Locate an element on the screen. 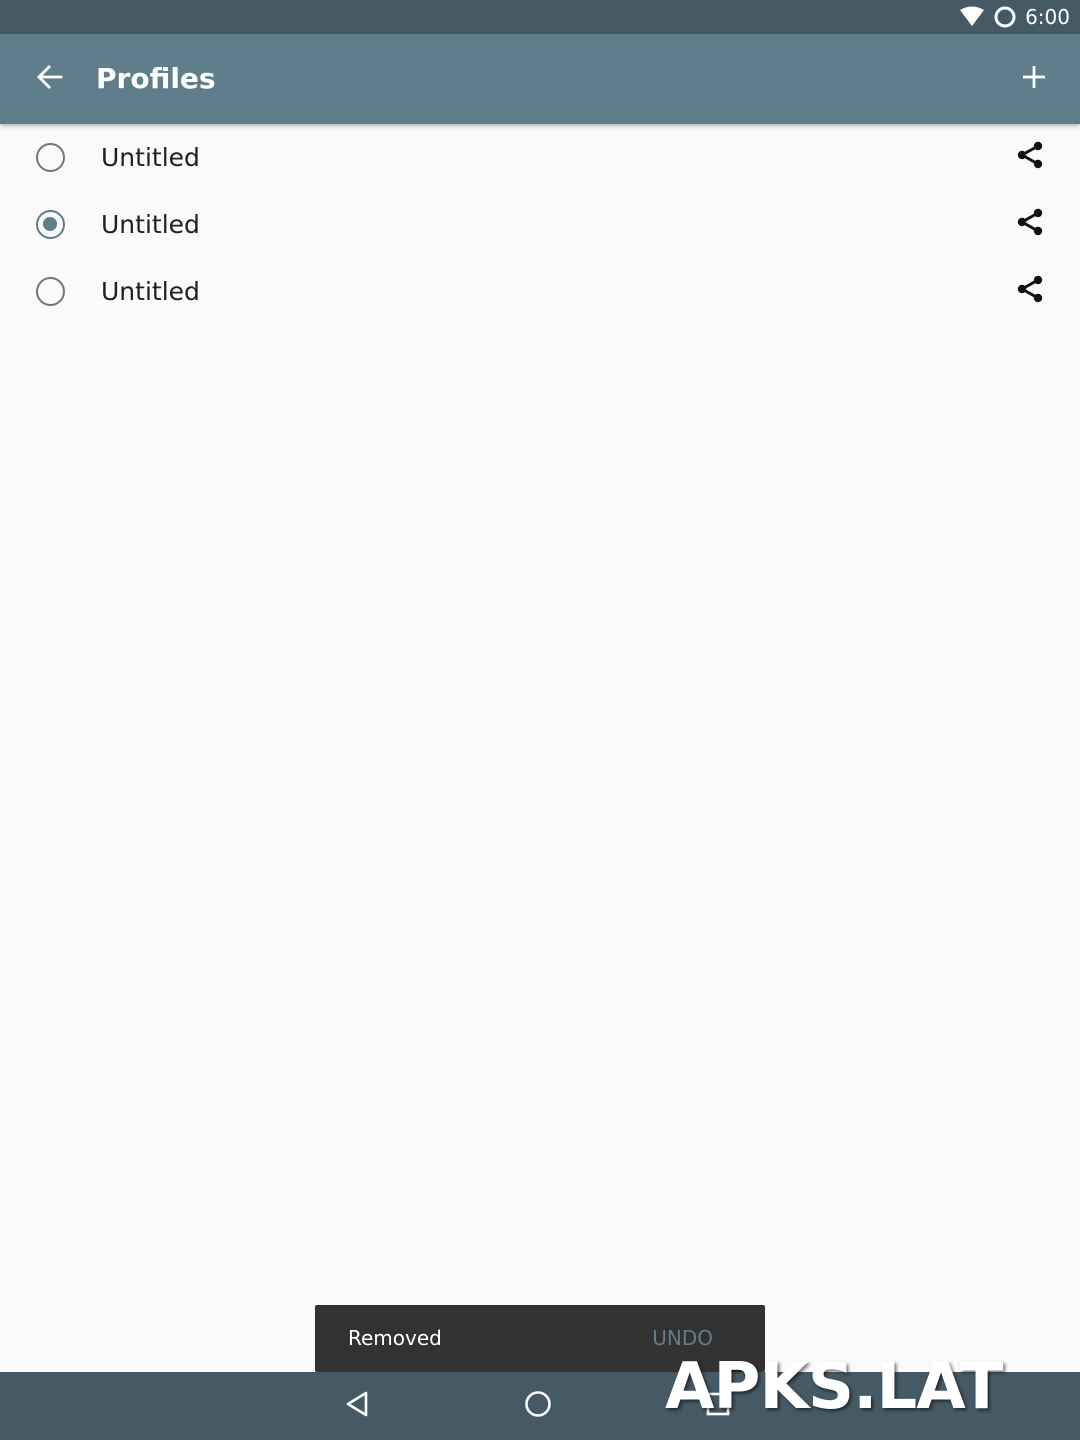 The width and height of the screenshot is (1080, 1440). nav-recents-button is located at coordinates (718, 1406).